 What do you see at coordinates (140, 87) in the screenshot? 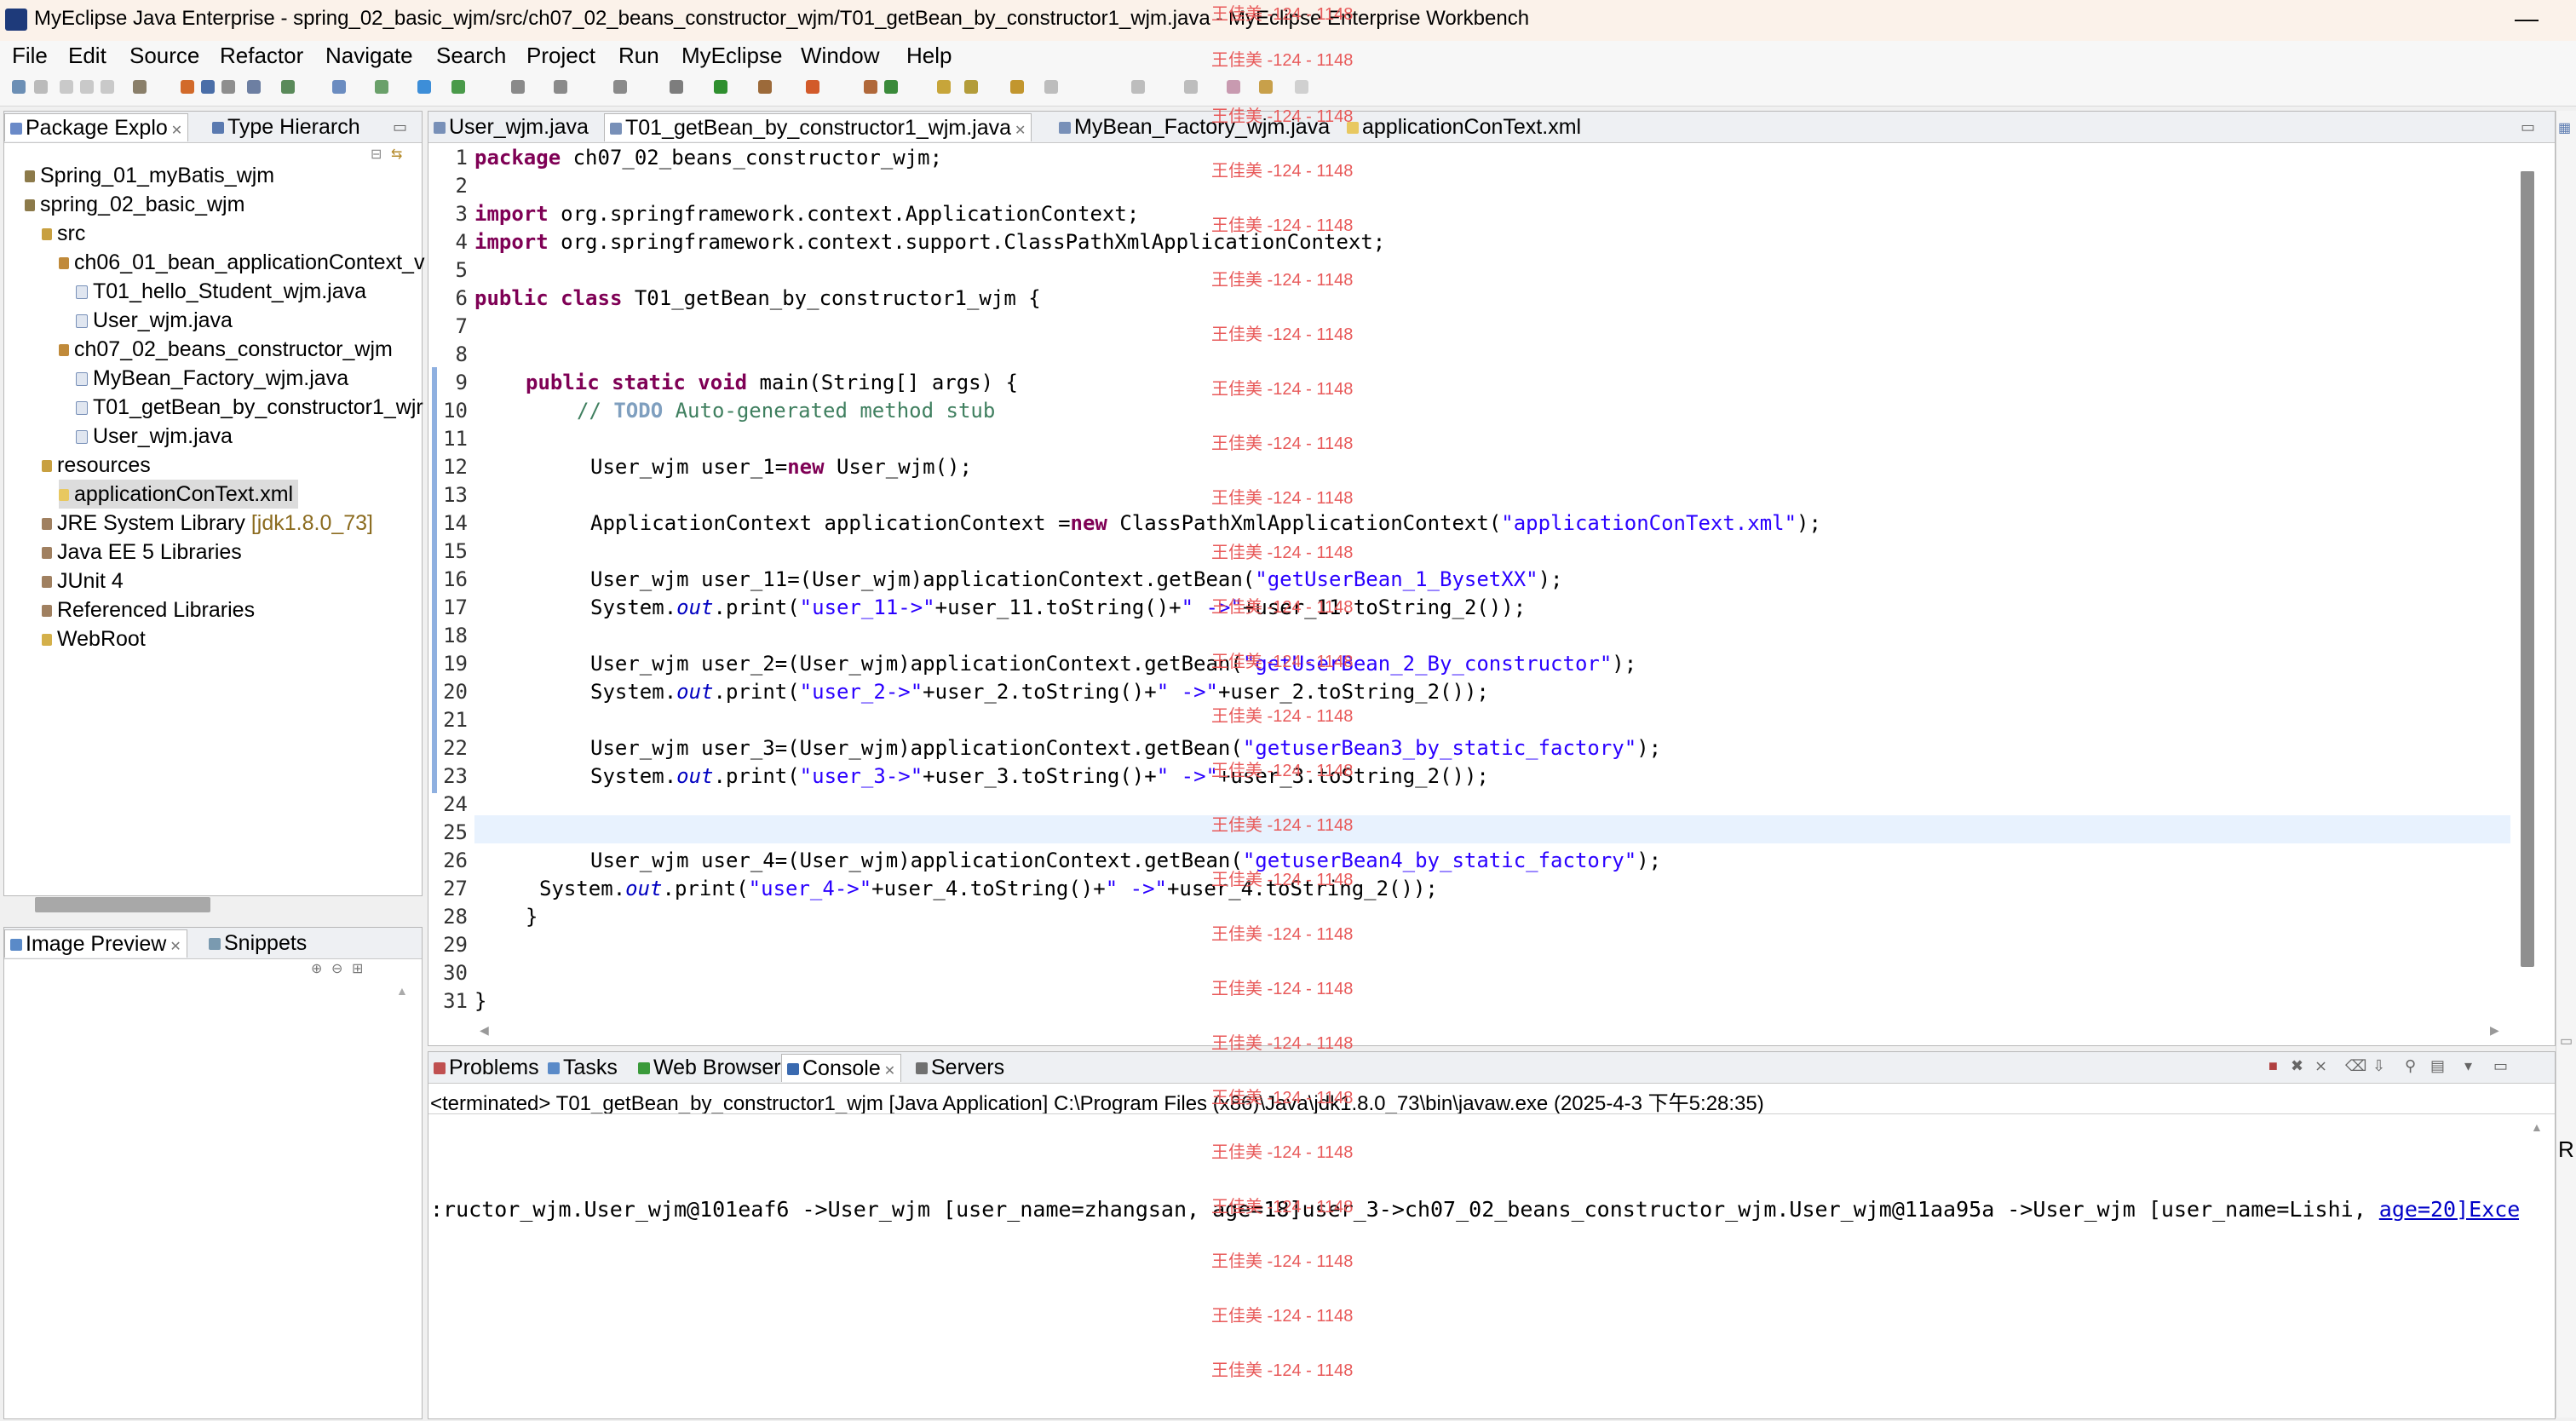
I see `new-project-icon` at bounding box center [140, 87].